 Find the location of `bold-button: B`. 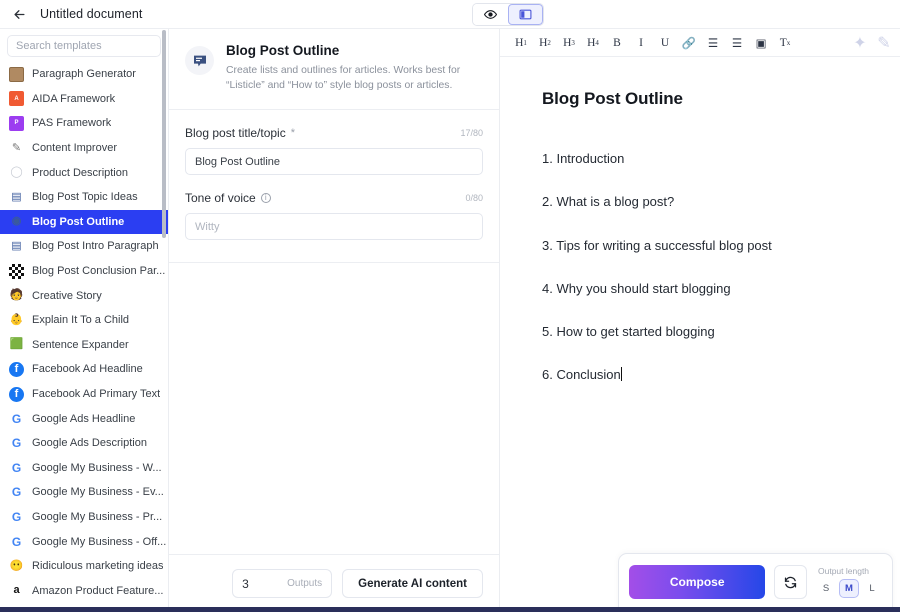

bold-button: B is located at coordinates (617, 43).